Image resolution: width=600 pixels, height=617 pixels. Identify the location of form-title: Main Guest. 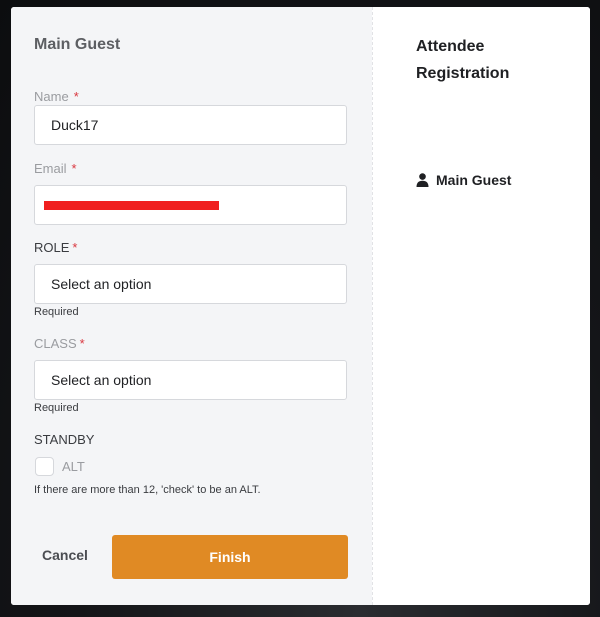
(77, 44).